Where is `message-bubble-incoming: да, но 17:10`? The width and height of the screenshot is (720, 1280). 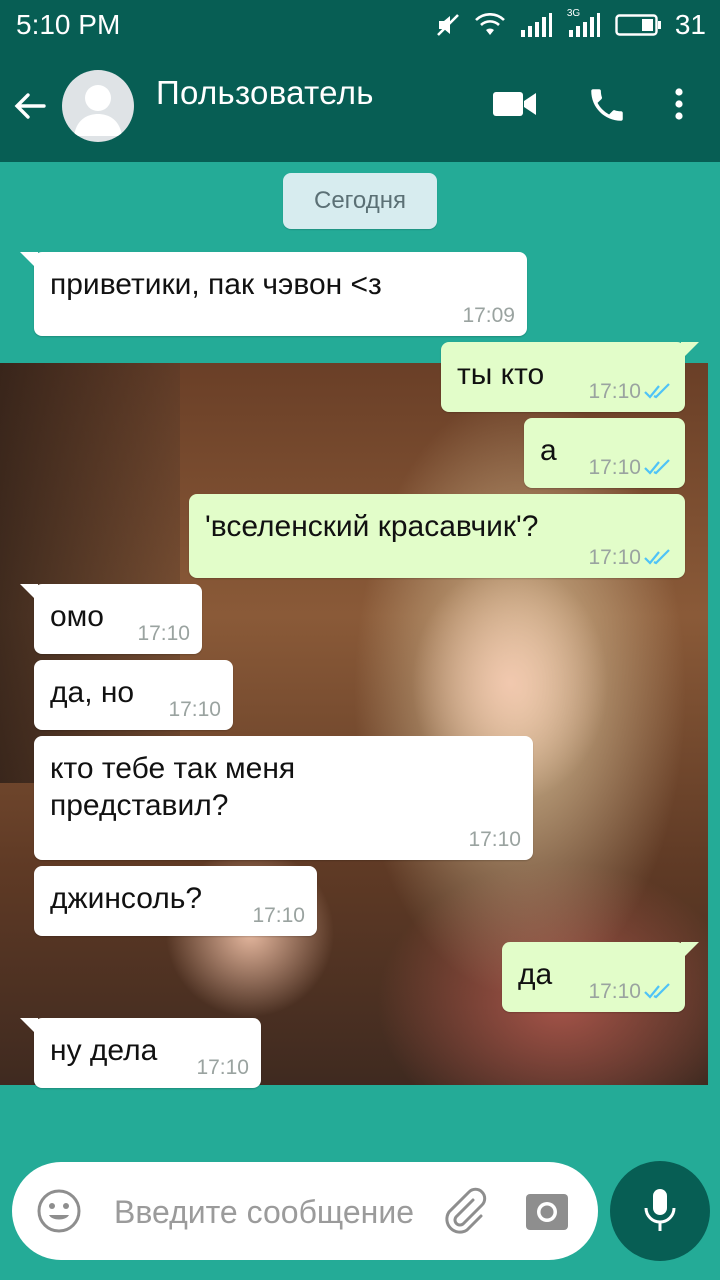
message-bubble-incoming: да, но 17:10 is located at coordinates (133, 695).